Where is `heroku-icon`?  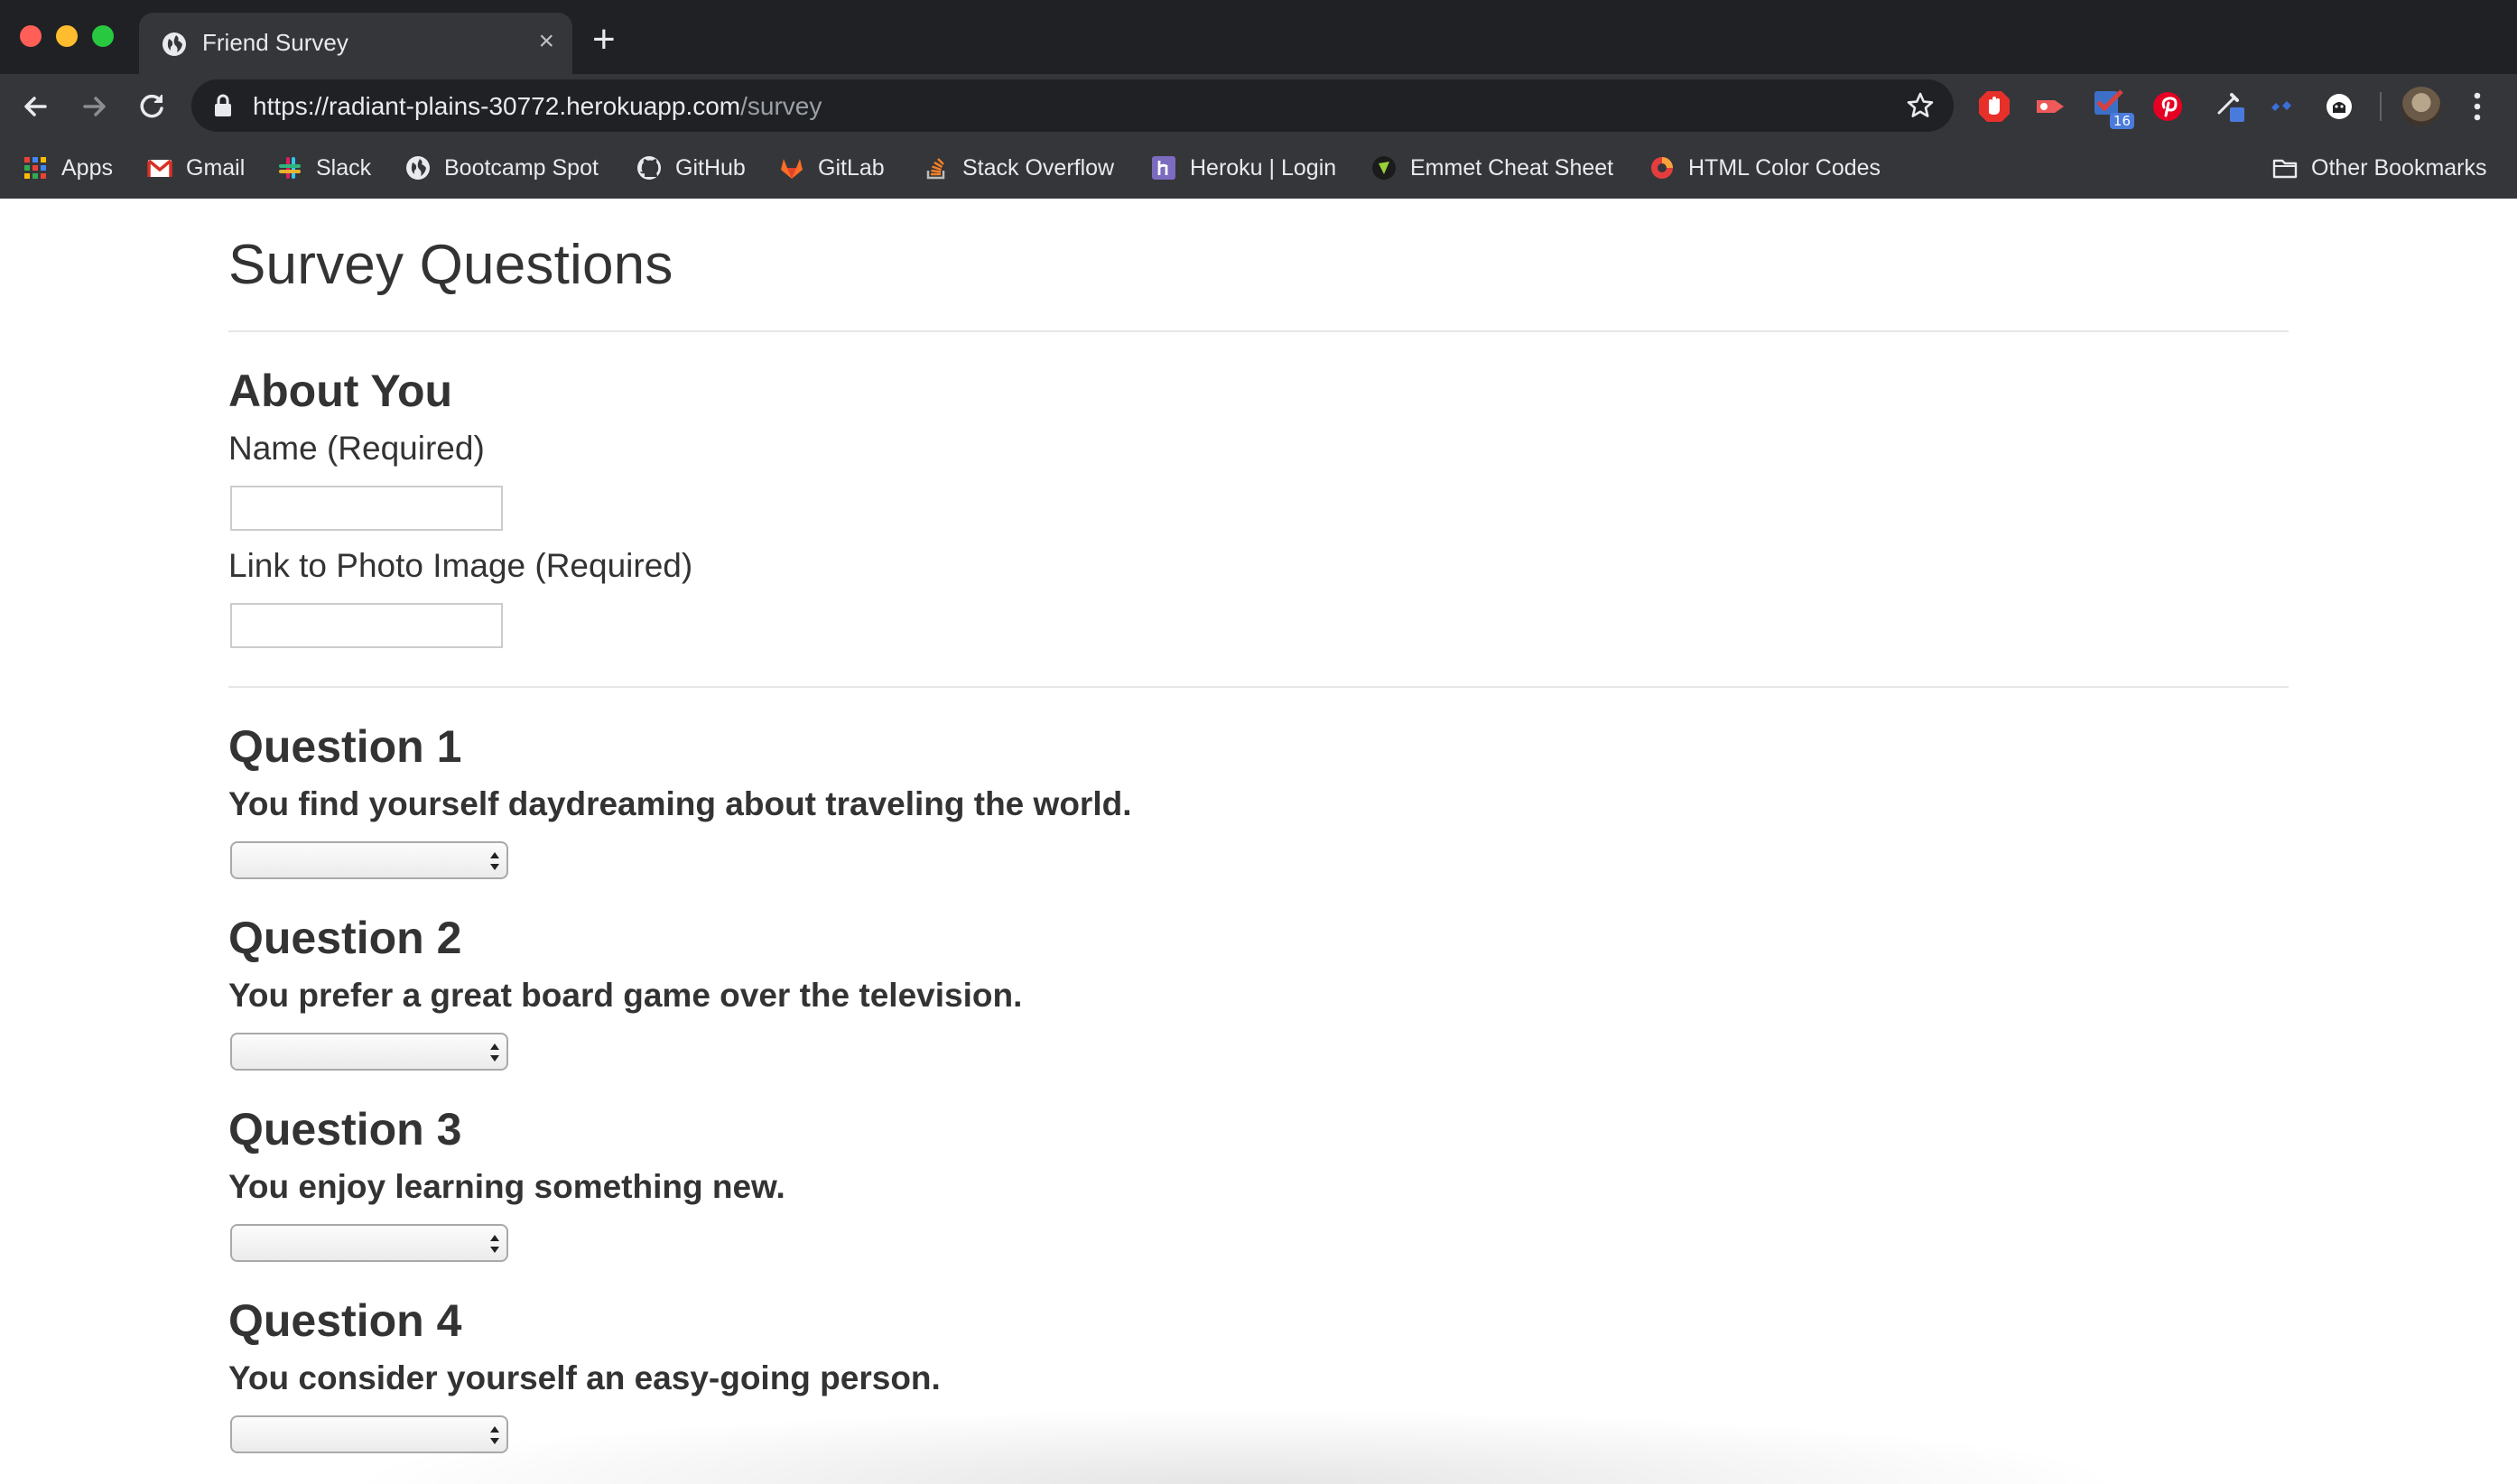
heroku-icon is located at coordinates (1163, 168).